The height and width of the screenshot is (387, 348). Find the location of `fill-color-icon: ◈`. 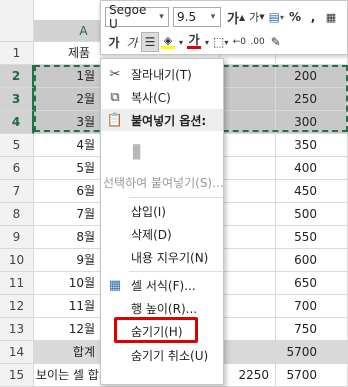

fill-color-icon: ◈ is located at coordinates (168, 42).